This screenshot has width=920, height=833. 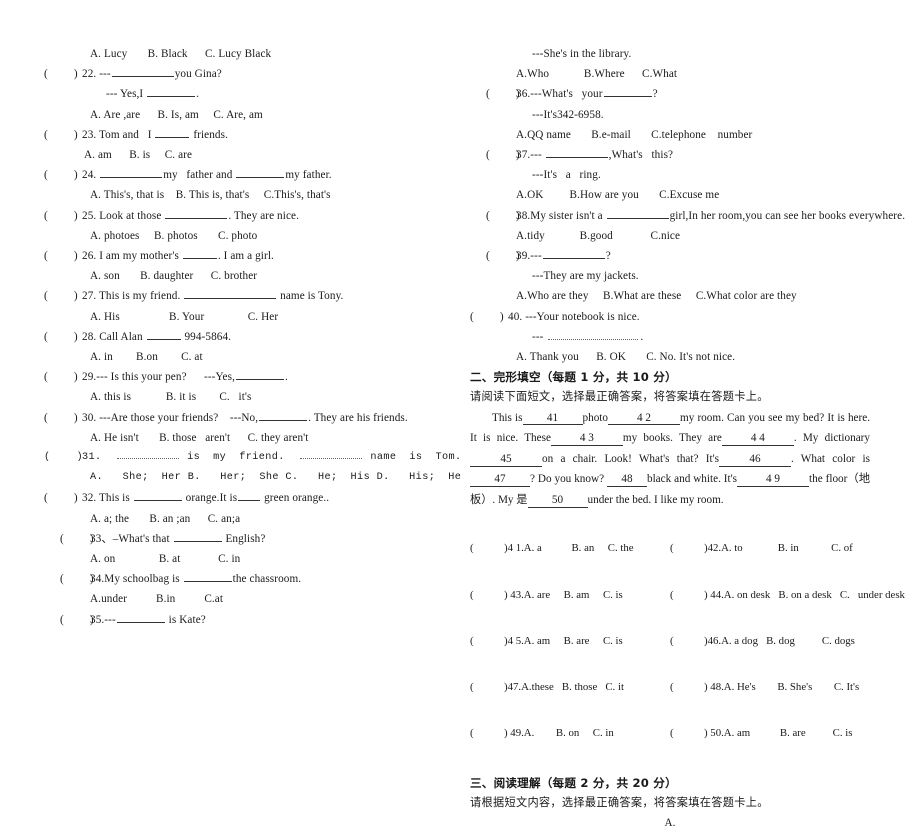 I want to click on question-35-reply: ---She's in the library., so click(x=582, y=54).